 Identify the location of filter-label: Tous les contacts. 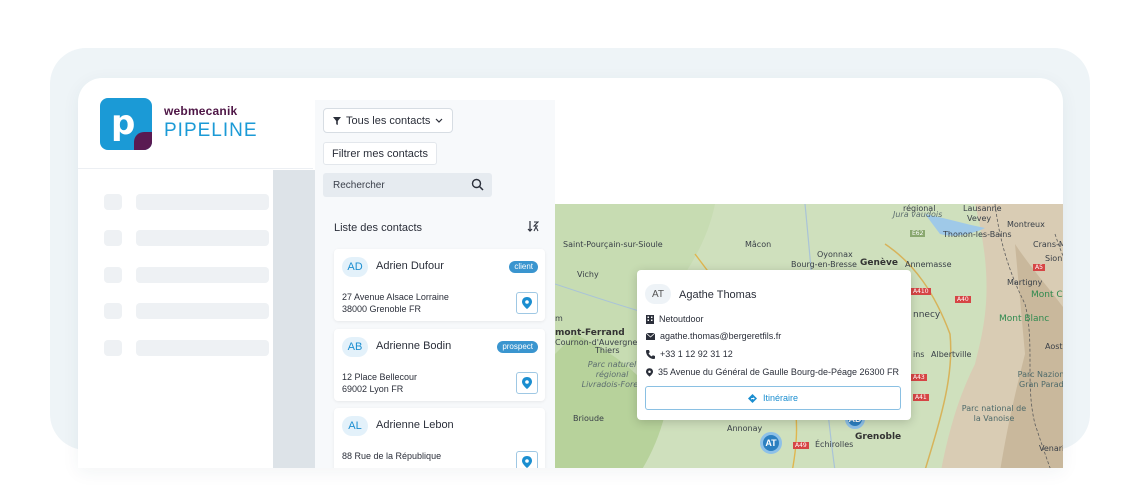
(388, 120).